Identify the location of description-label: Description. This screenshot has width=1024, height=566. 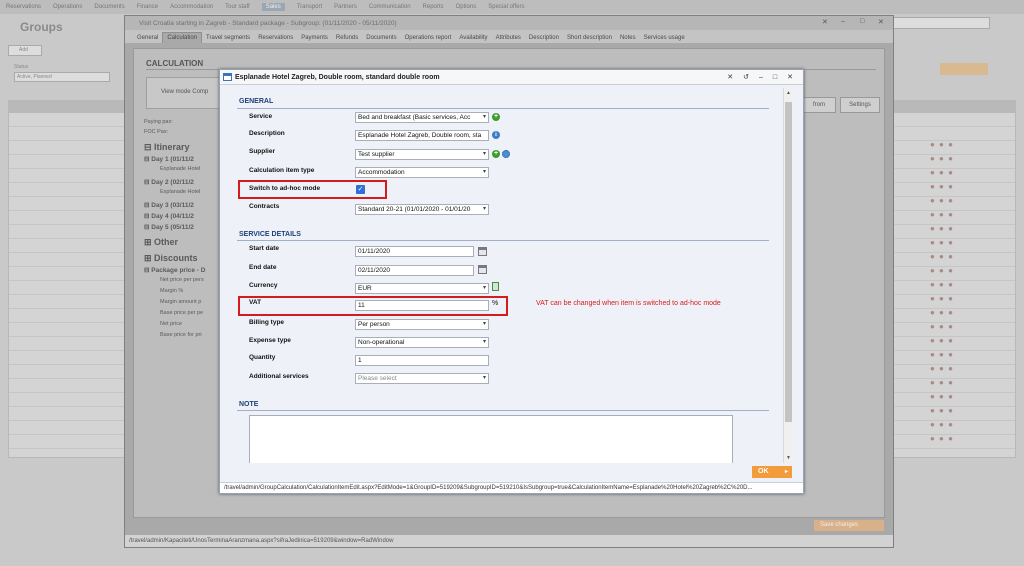
(267, 133).